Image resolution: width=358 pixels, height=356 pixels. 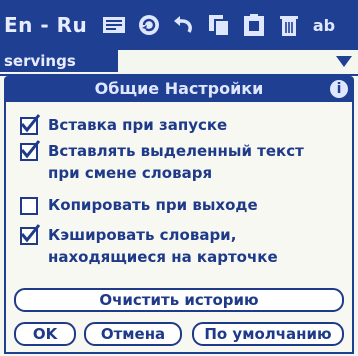 I want to click on app-title: En - Ru, so click(x=45, y=25).